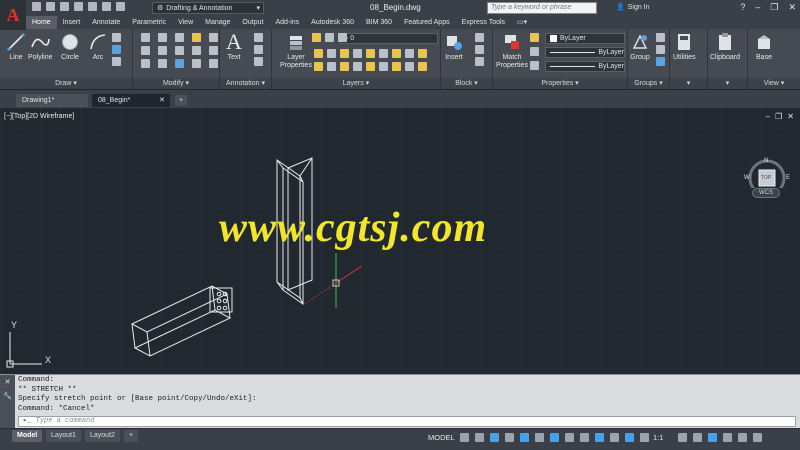 The height and width of the screenshot is (450, 800). What do you see at coordinates (66, 83) in the screenshot?
I see `draw-panel-label: Draw ▾` at bounding box center [66, 83].